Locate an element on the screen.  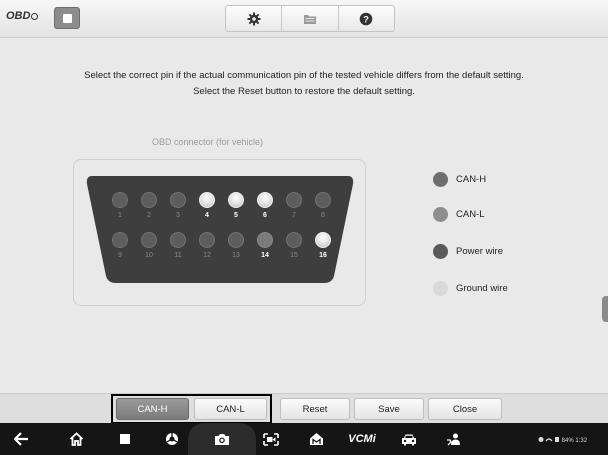
pin-number-16: 16 is located at coordinates (323, 255).